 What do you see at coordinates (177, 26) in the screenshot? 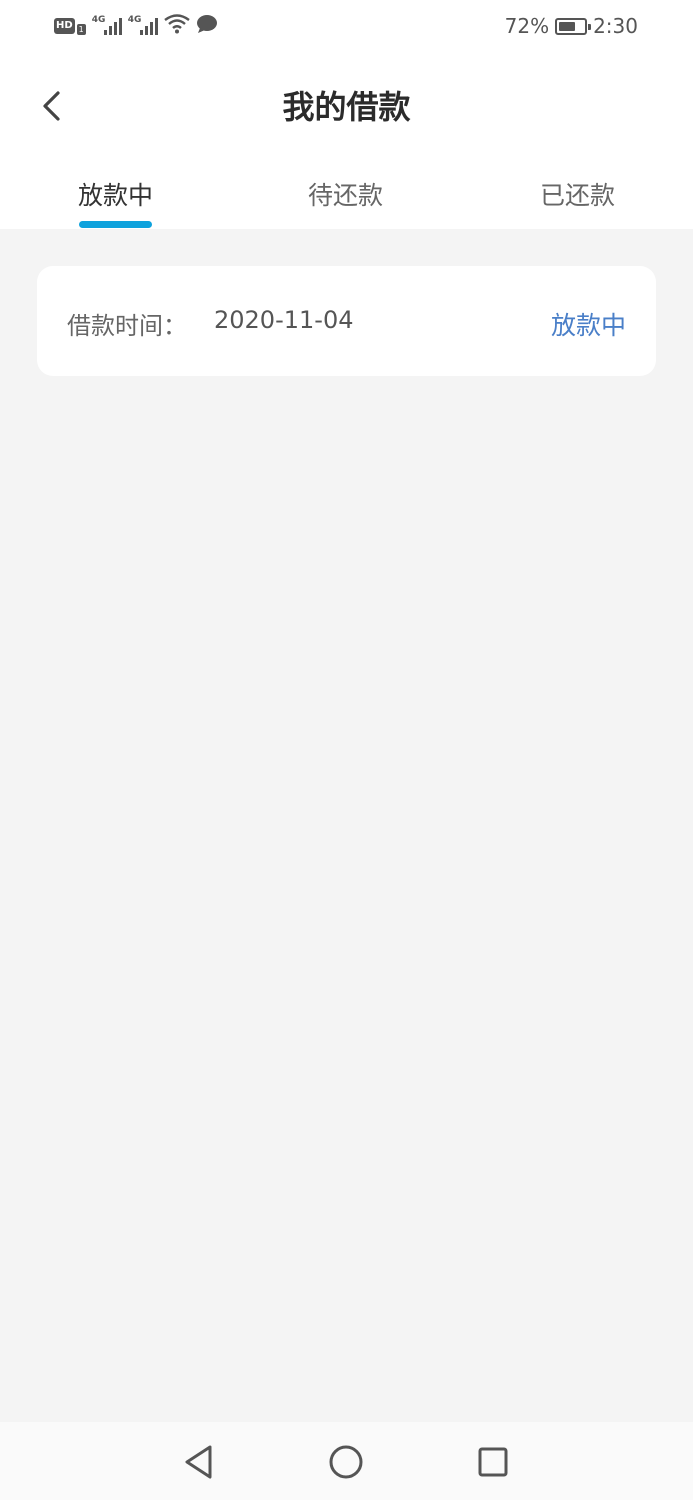
I see `wifi-icon` at bounding box center [177, 26].